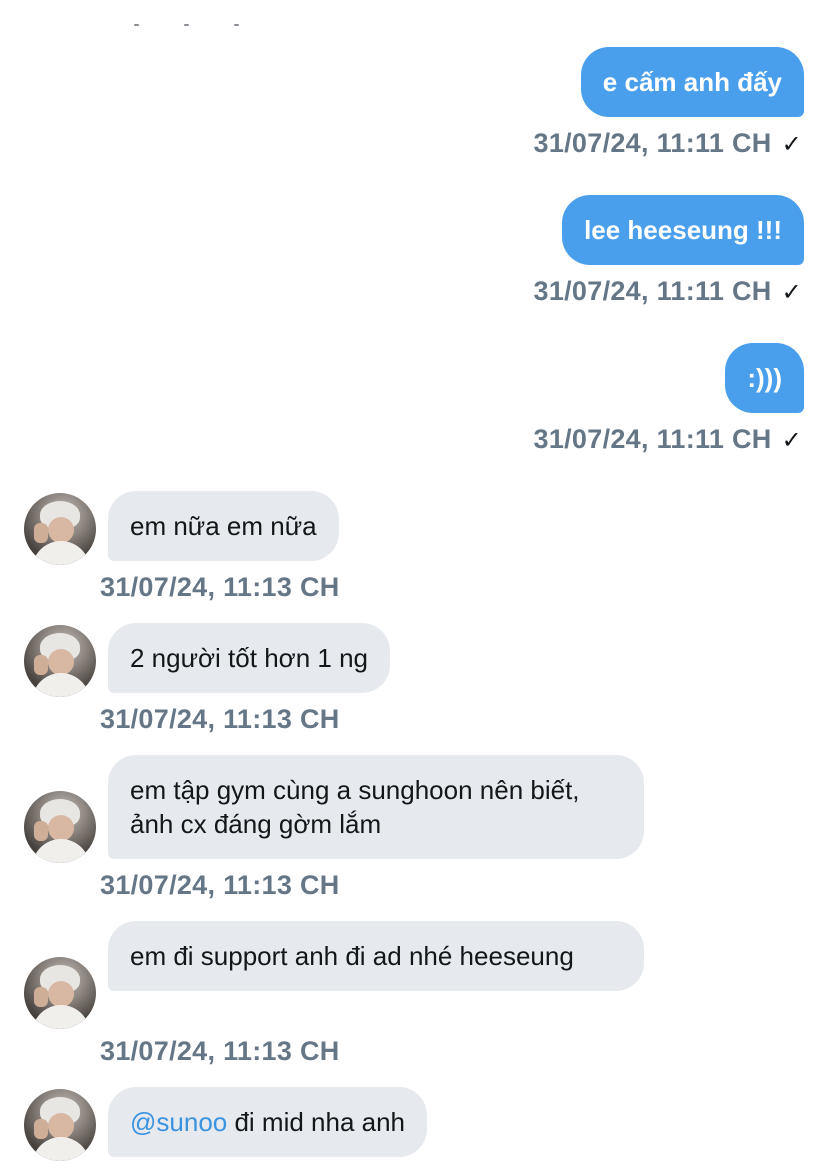 The image size is (828, 1173). Describe the element at coordinates (764, 378) in the screenshot. I see `outgoing-message-bubble: :)))` at that location.